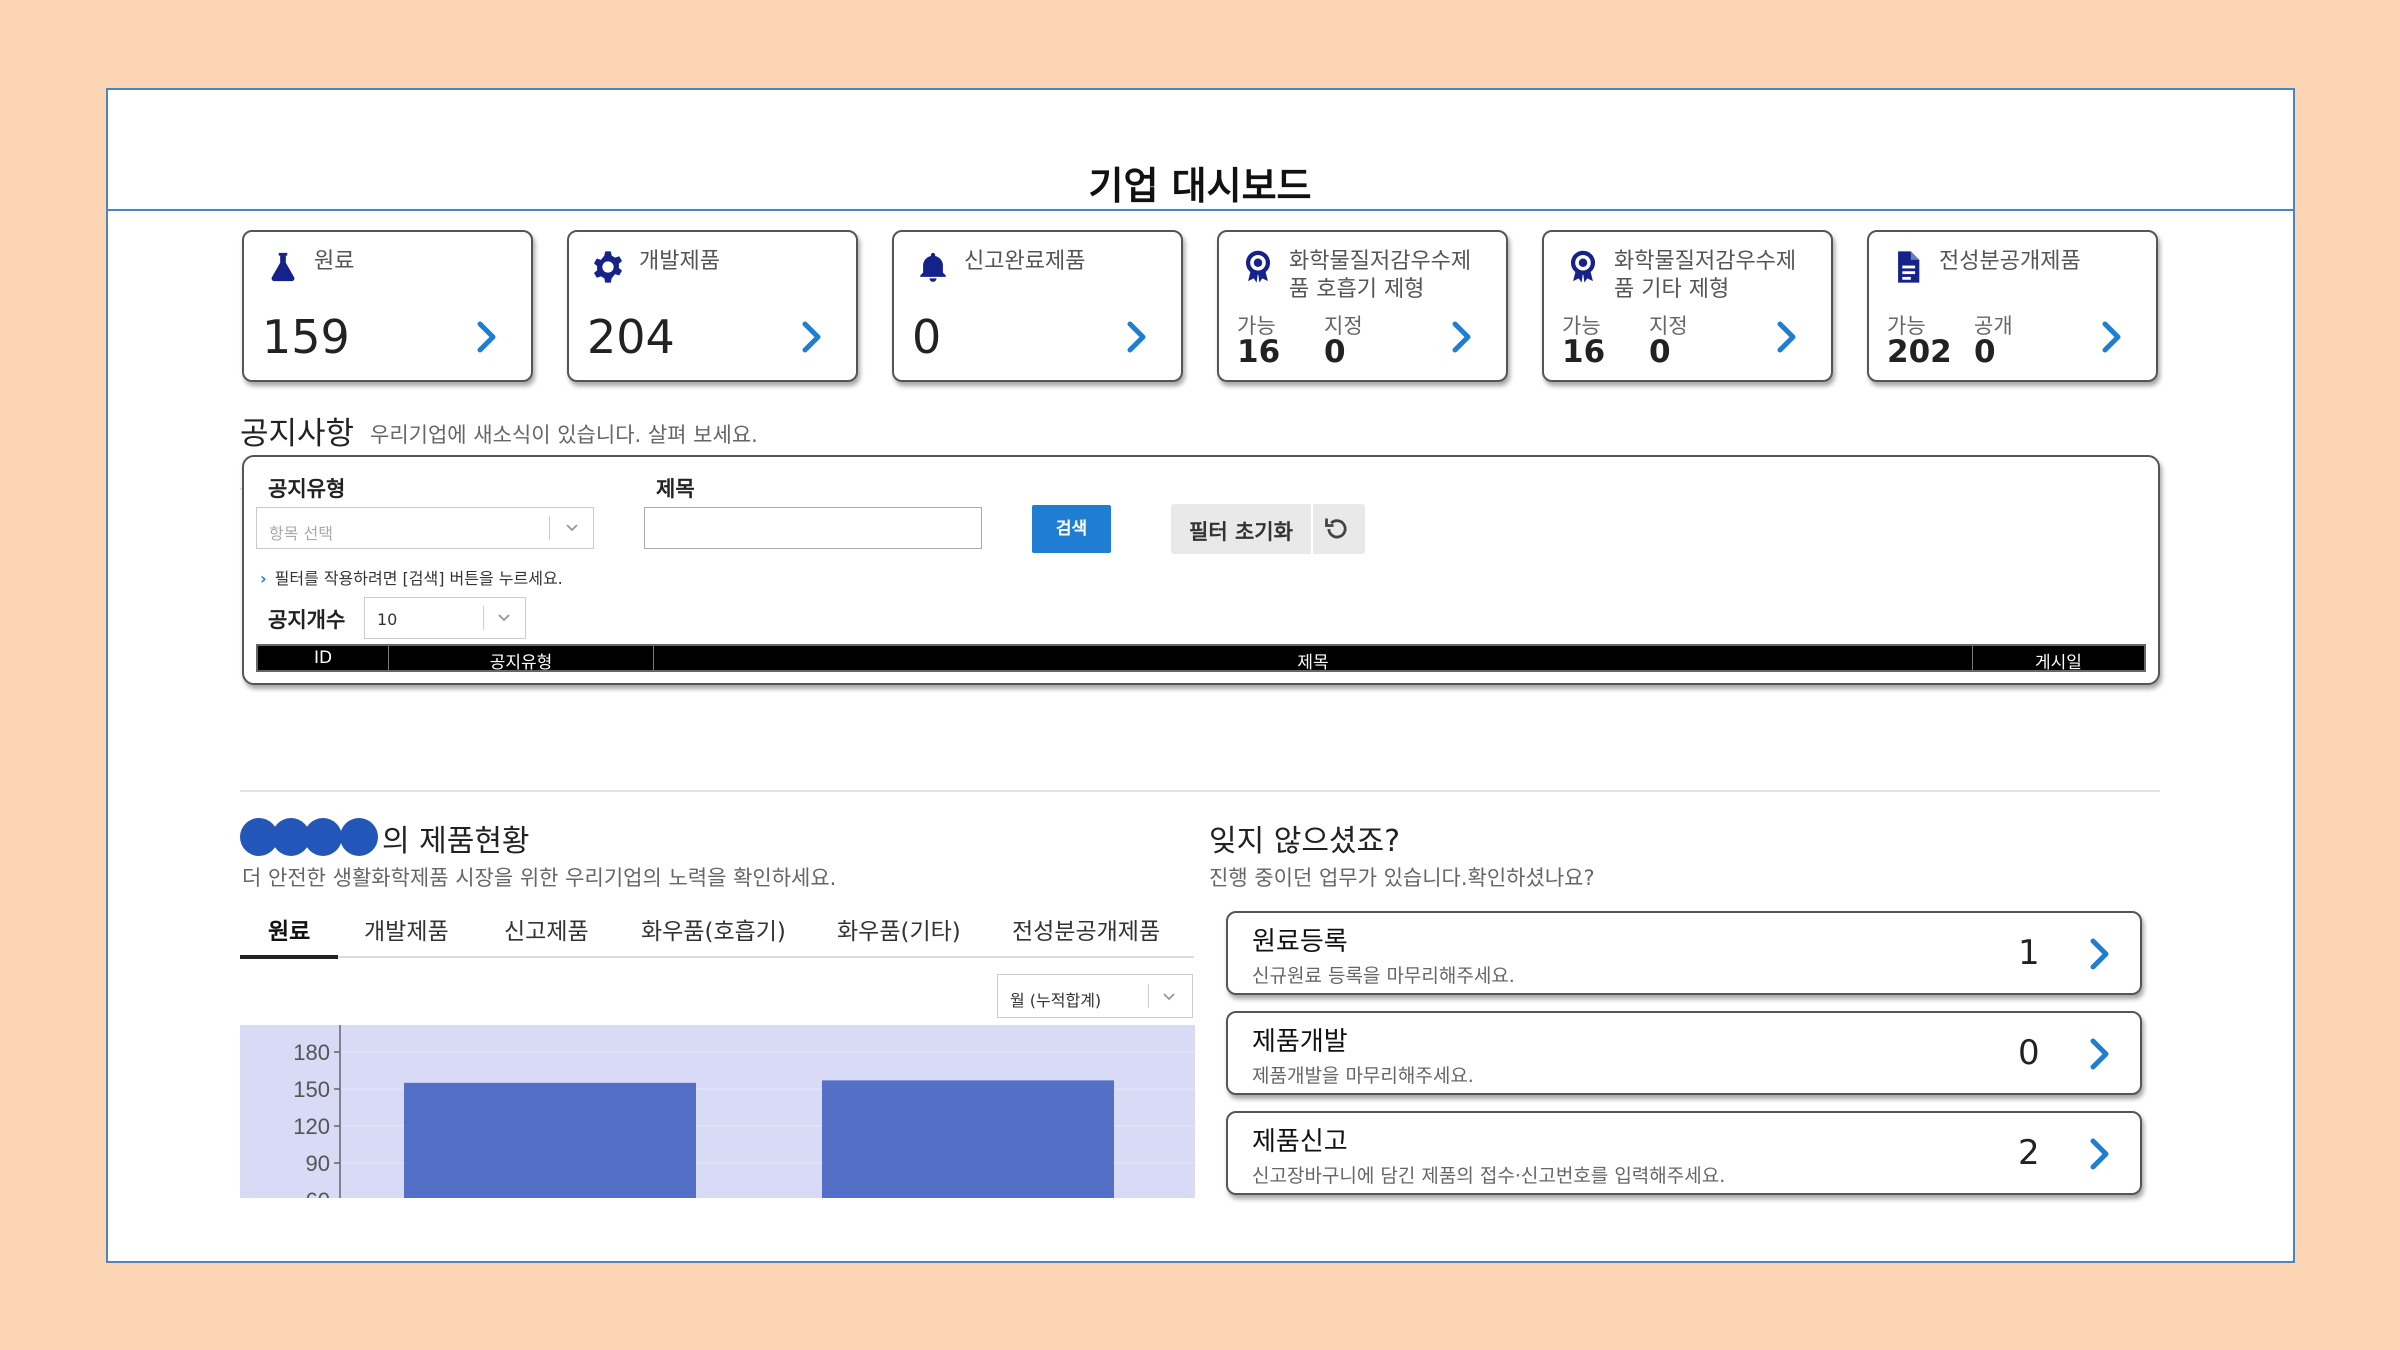 The height and width of the screenshot is (1350, 2400). Describe the element at coordinates (289, 929) in the screenshot. I see `tab-raw-materials: 원료` at that location.